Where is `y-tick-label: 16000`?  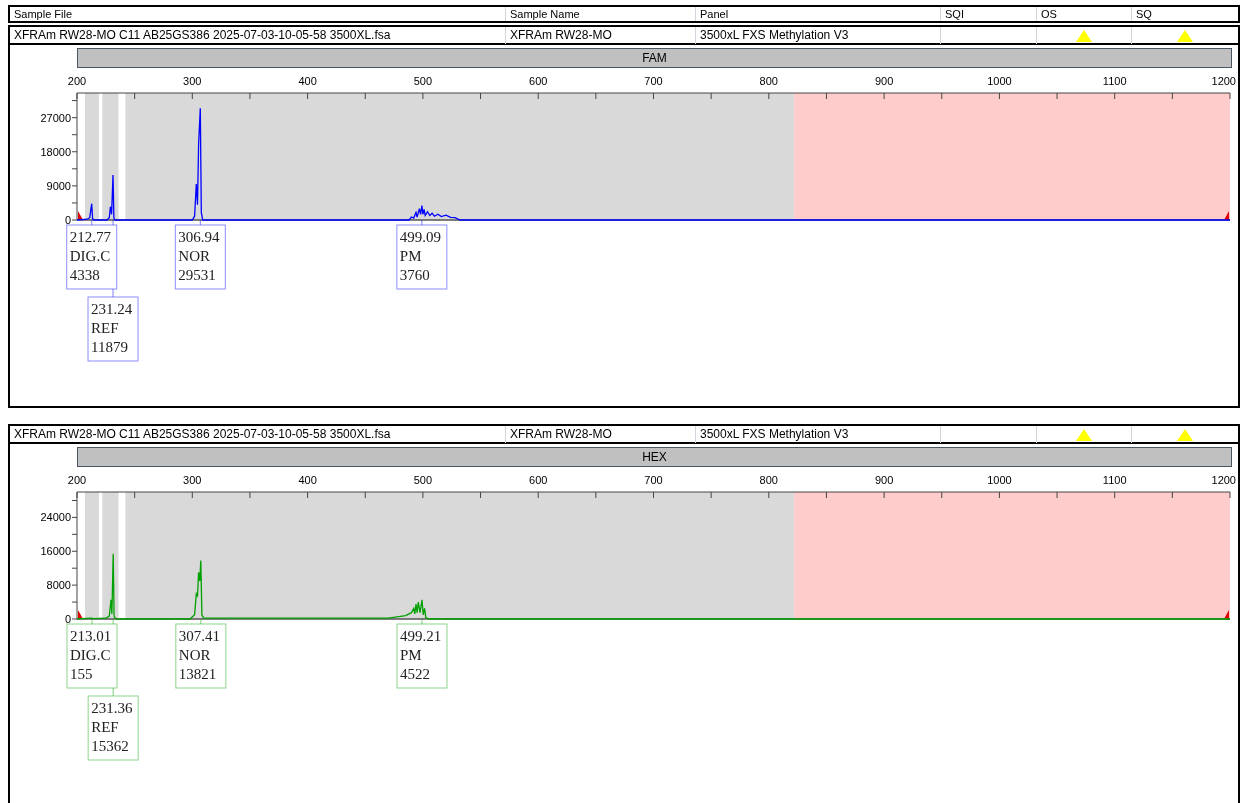
y-tick-label: 16000 is located at coordinates (55, 551).